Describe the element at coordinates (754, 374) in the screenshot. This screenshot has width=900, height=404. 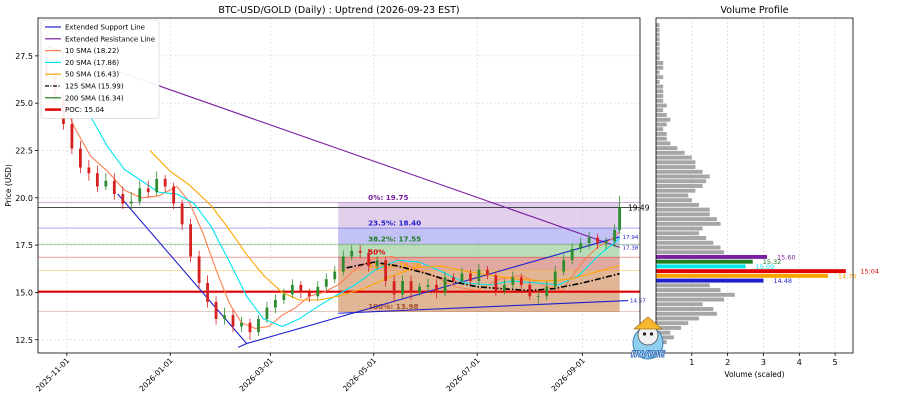
I see `vp-x-axis-label: Volume (scaled)` at that location.